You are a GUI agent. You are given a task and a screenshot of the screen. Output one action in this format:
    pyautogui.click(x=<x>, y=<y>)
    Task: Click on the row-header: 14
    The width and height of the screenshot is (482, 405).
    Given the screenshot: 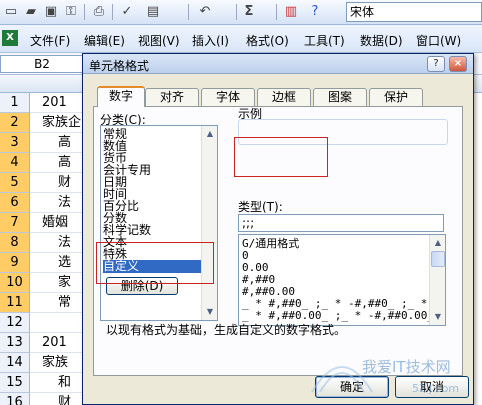 What is the action you would take?
    pyautogui.click(x=15, y=363)
    